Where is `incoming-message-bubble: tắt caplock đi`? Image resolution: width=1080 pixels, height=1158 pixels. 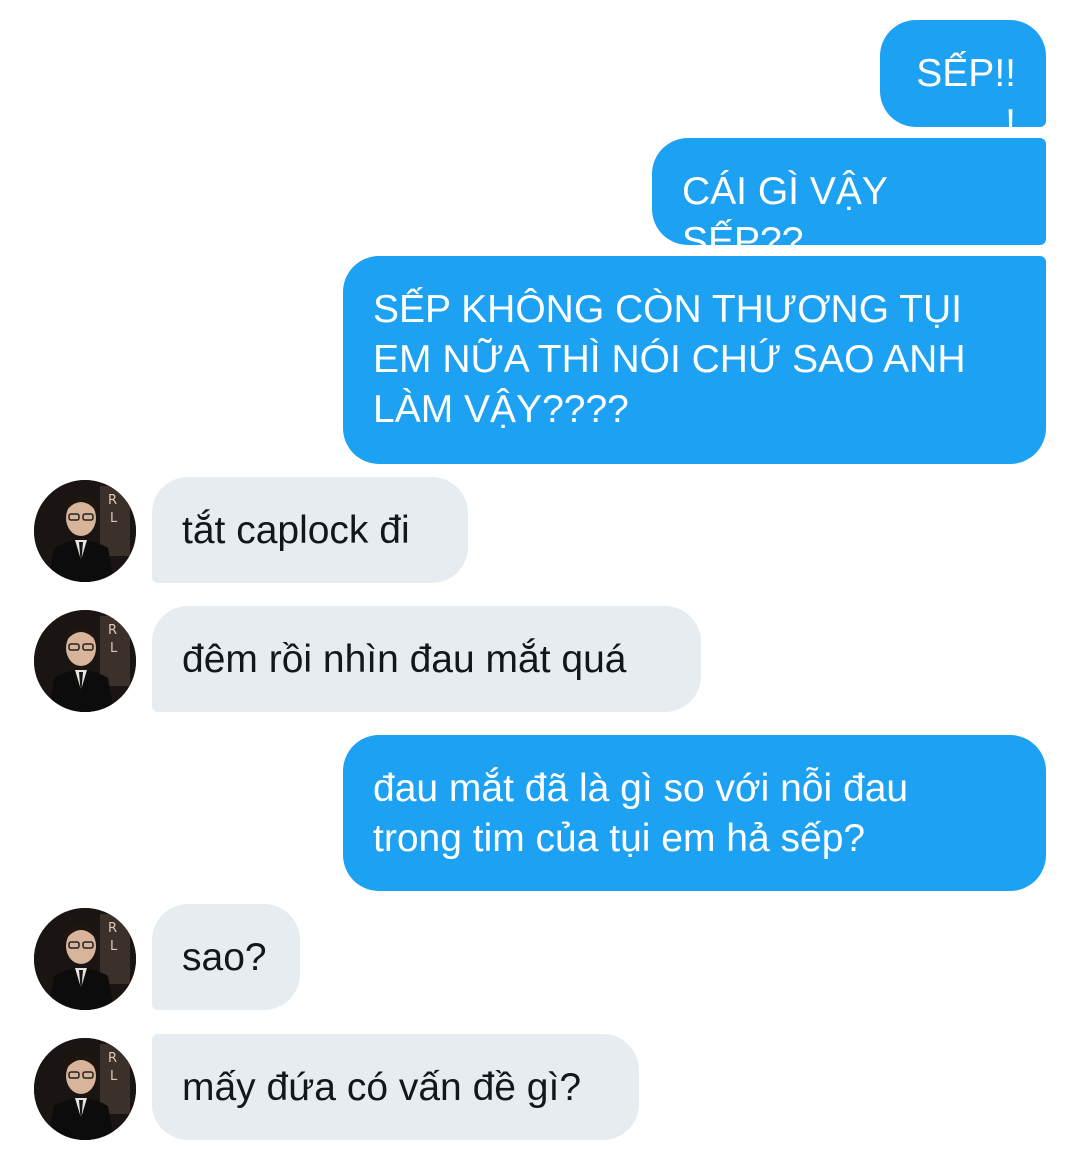 incoming-message-bubble: tắt caplock đi is located at coordinates (310, 530).